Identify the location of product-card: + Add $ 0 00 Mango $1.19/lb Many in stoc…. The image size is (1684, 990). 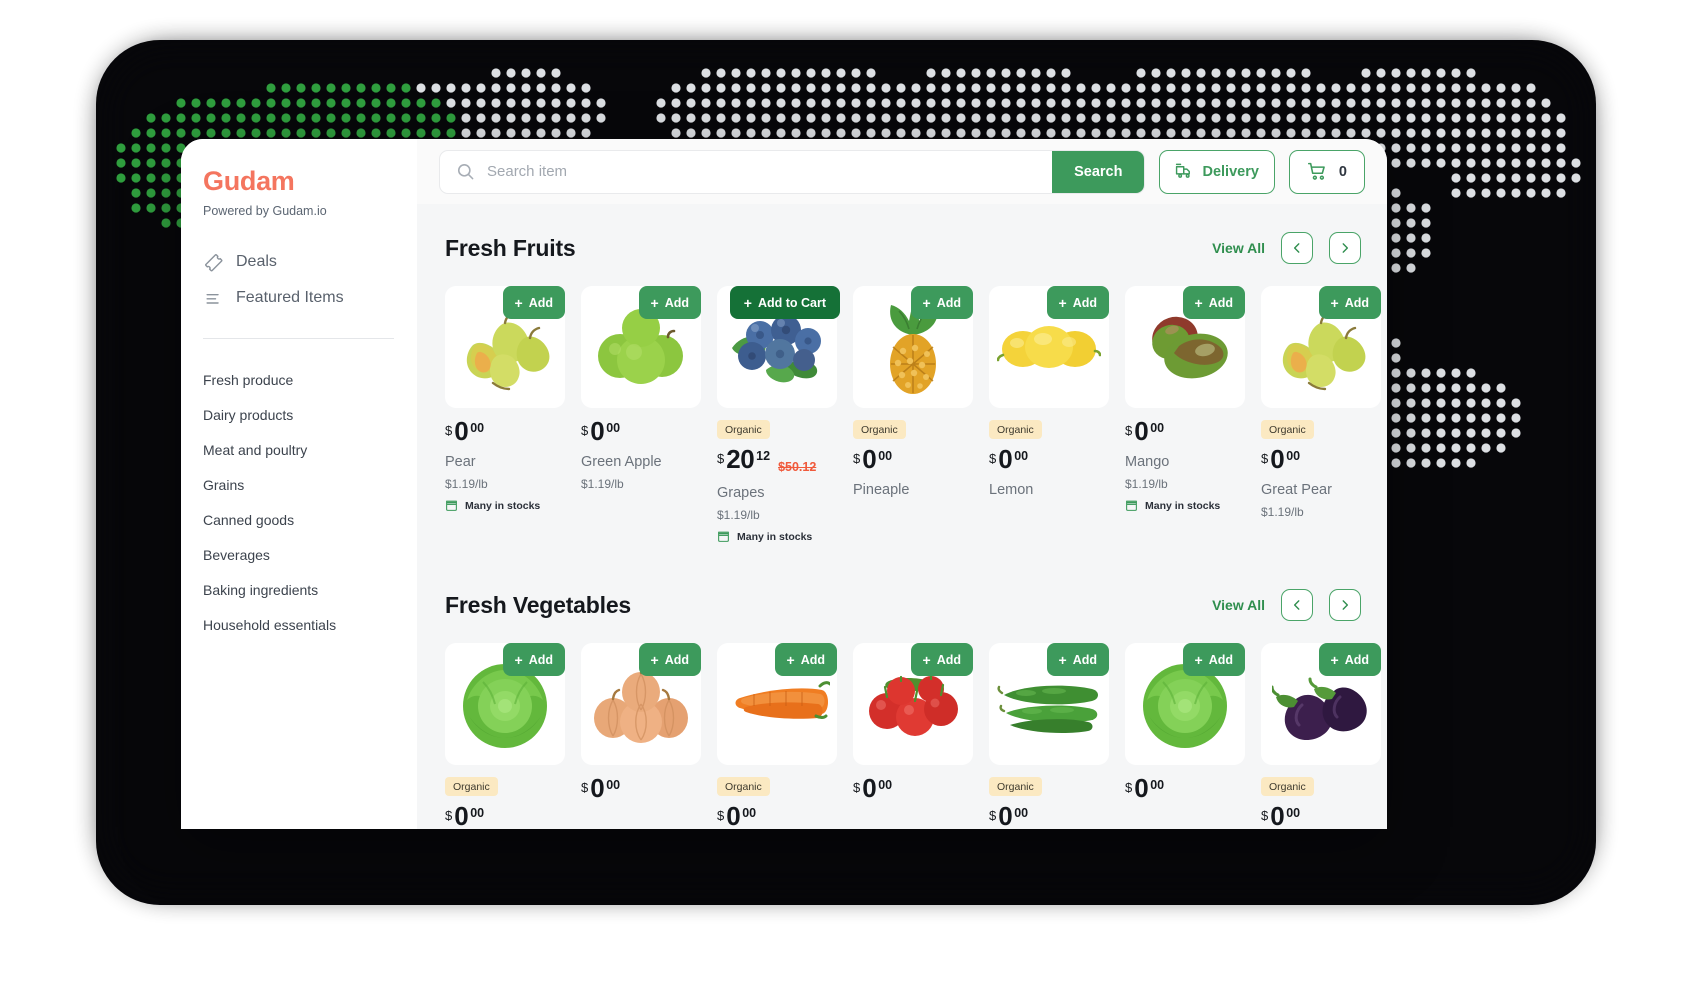
(1185, 414).